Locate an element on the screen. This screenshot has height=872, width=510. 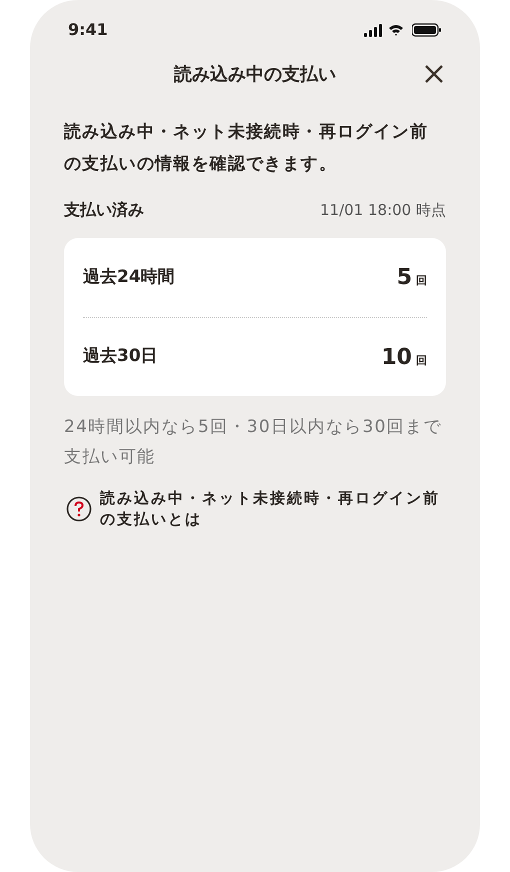
period-label: 過去30日 is located at coordinates (120, 356).